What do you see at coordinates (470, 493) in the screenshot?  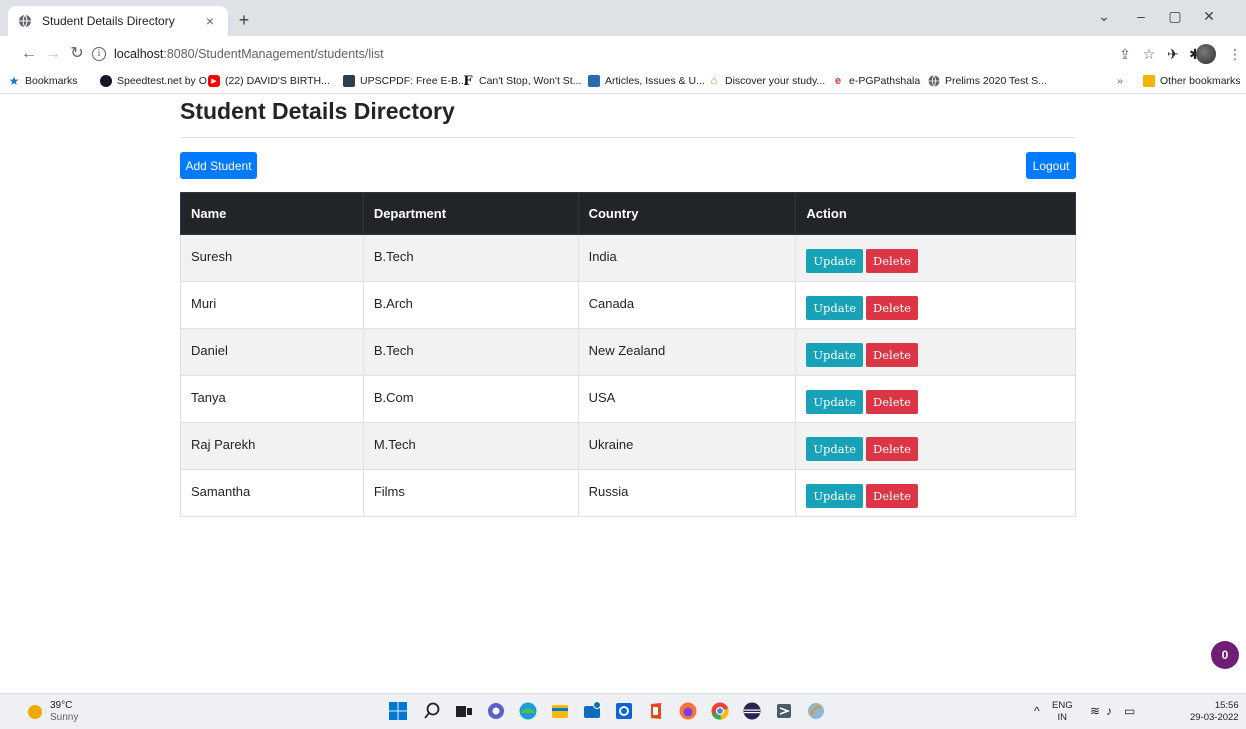 I see `student-department: Films` at bounding box center [470, 493].